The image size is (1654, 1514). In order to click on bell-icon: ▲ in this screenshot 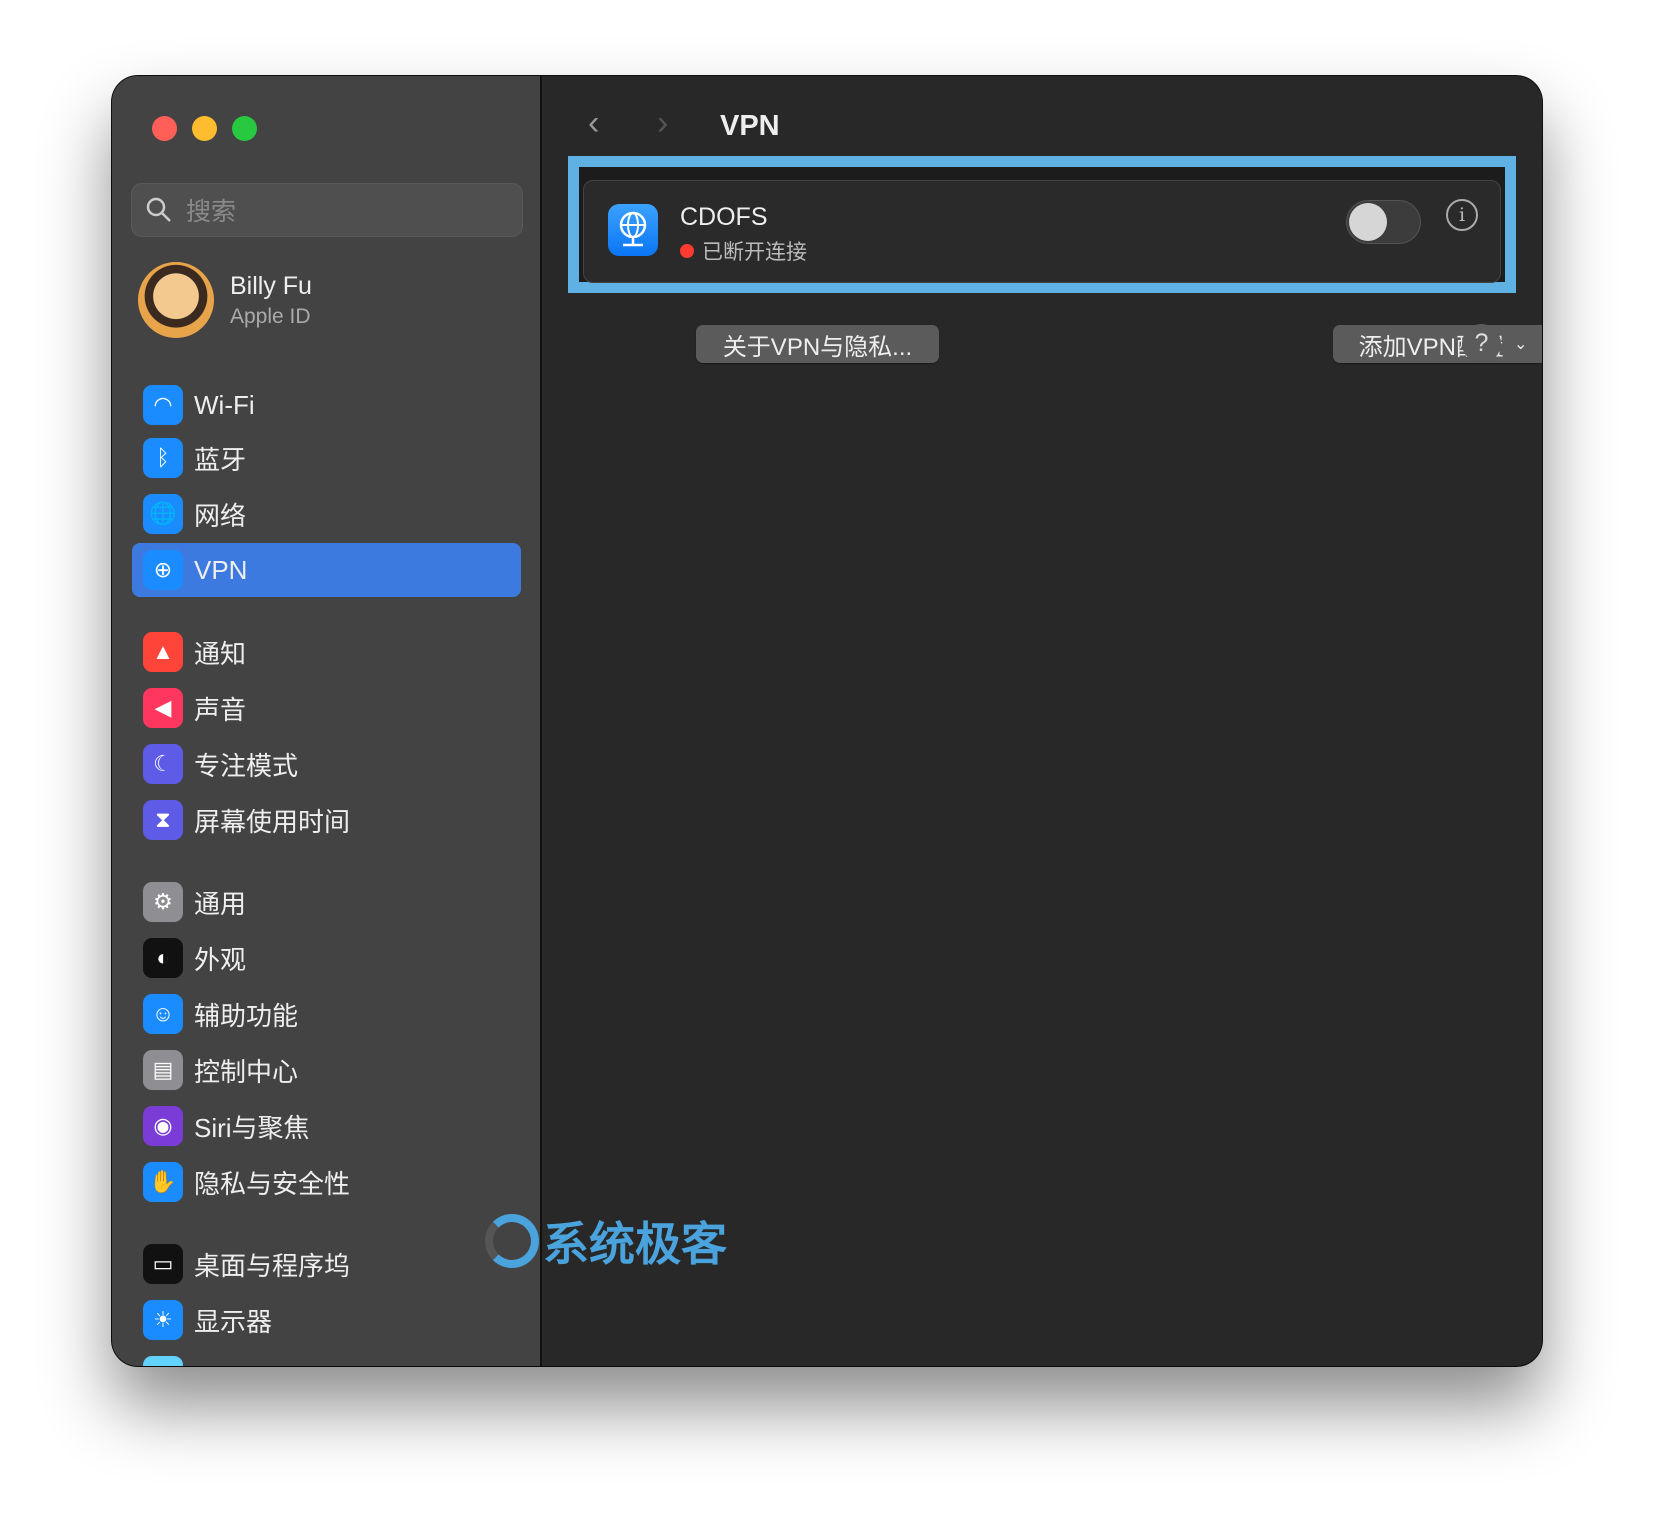, I will do `click(163, 652)`.